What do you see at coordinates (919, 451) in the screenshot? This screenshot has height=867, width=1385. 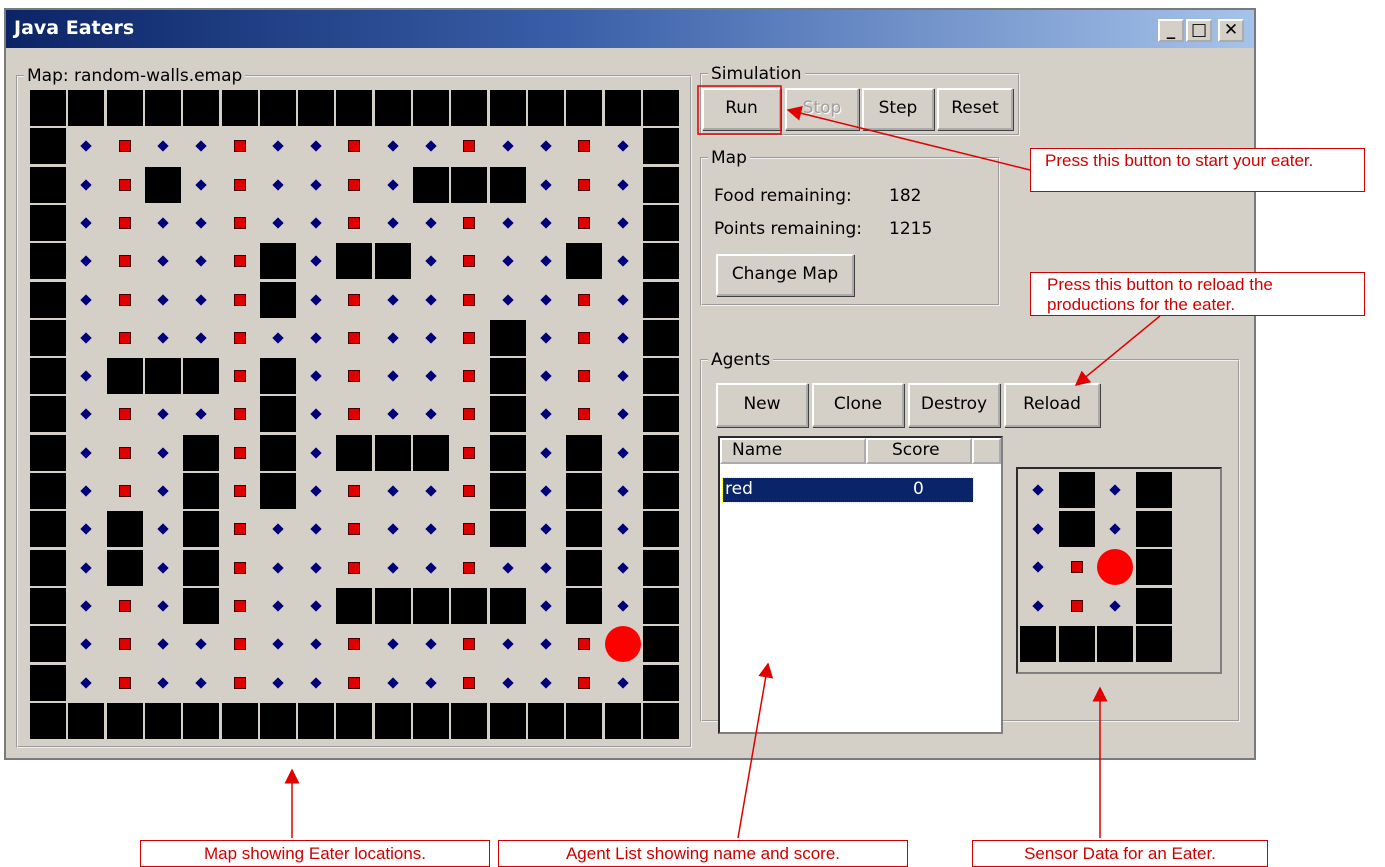 I see `column-header-score: Score` at bounding box center [919, 451].